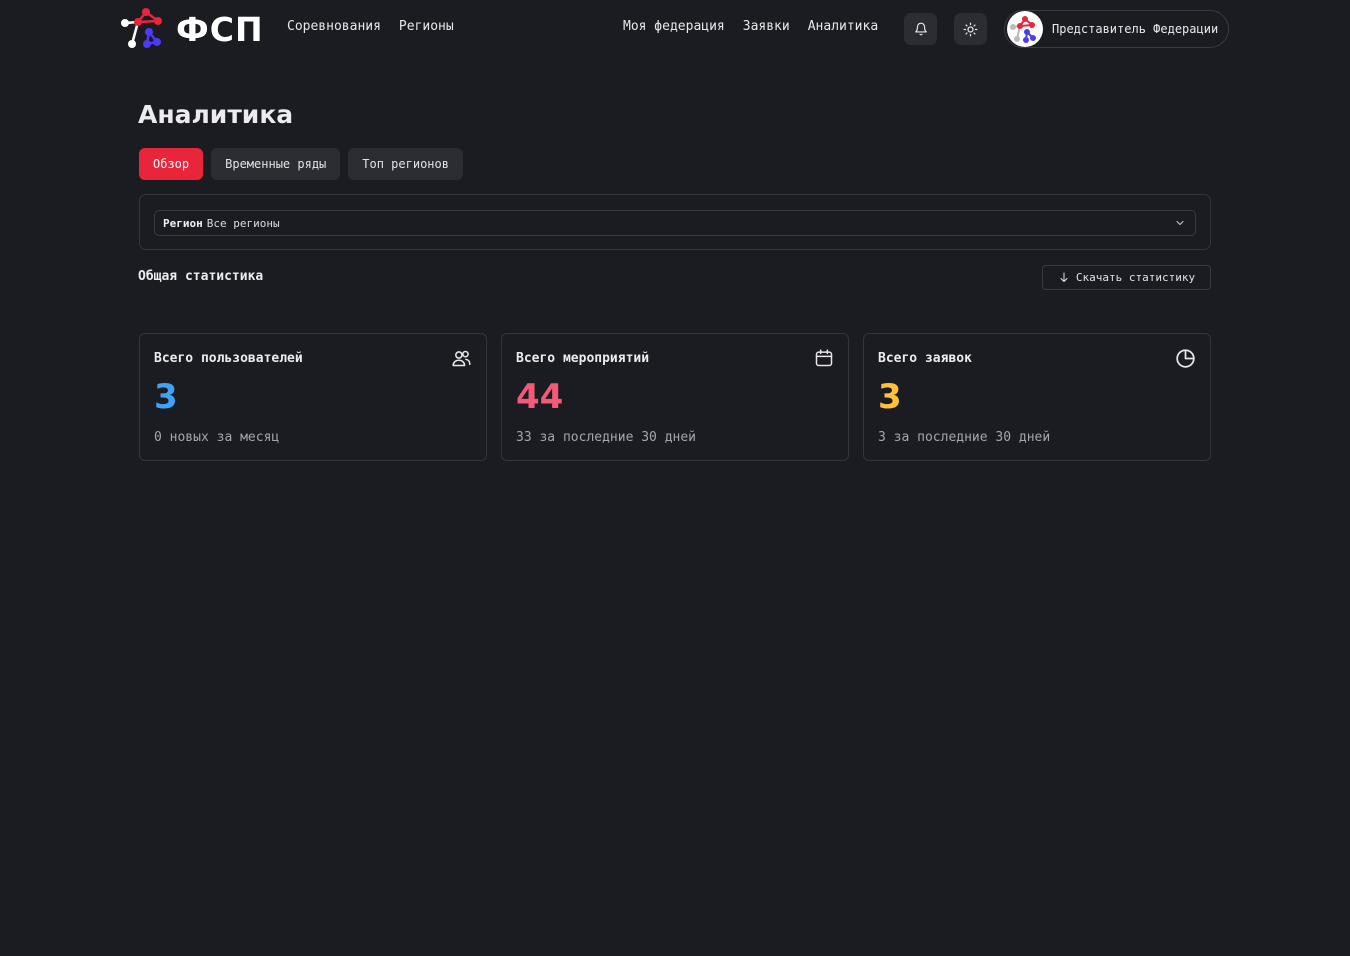 The height and width of the screenshot is (956, 1350). Describe the element at coordinates (171, 164) in the screenshot. I see `tab-overview: Обзор` at that location.